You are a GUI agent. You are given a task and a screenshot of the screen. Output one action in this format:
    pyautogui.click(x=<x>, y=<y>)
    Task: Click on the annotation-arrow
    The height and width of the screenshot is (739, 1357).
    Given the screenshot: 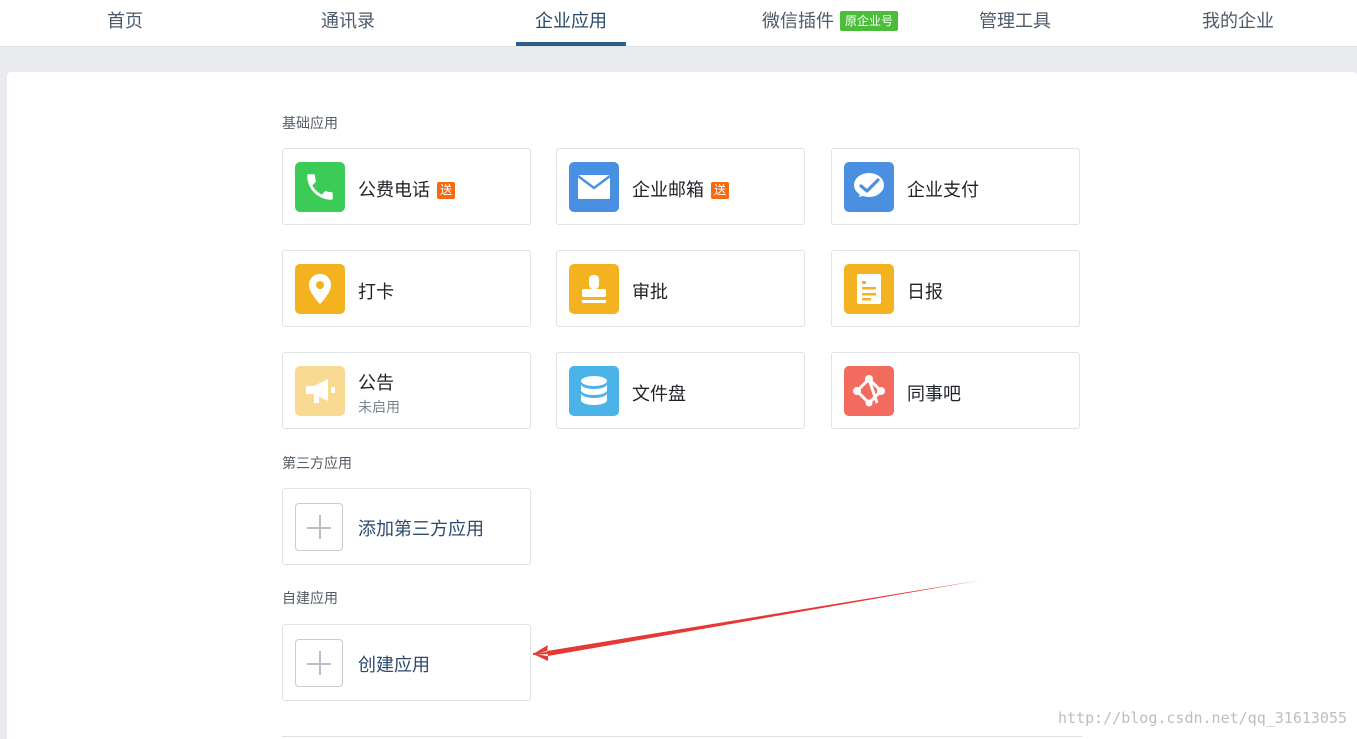 What is the action you would take?
    pyautogui.click(x=757, y=620)
    